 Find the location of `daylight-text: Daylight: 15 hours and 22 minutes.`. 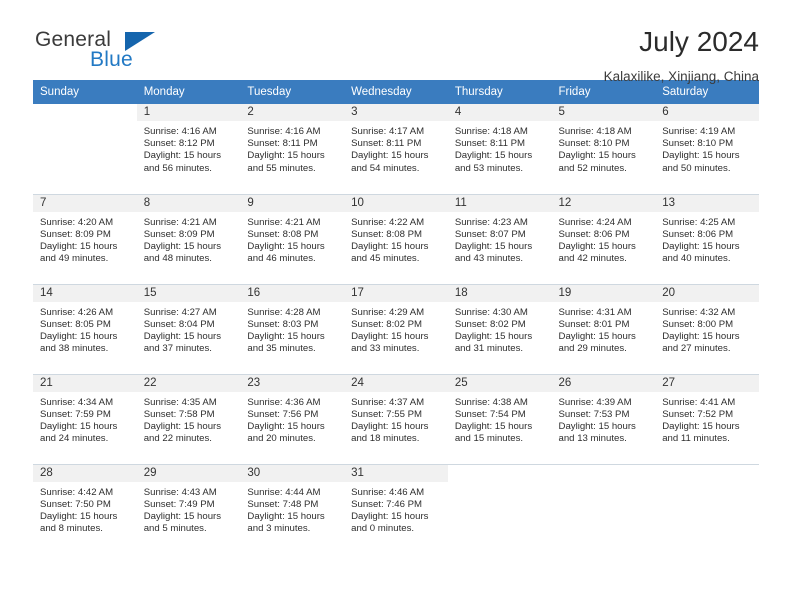

daylight-text: Daylight: 15 hours and 22 minutes. is located at coordinates (182, 432).